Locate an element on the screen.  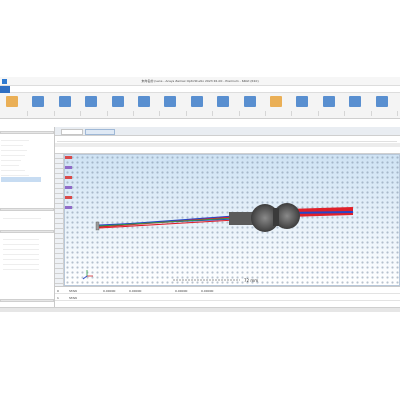
tab-file is located at coordinates (5, 89).